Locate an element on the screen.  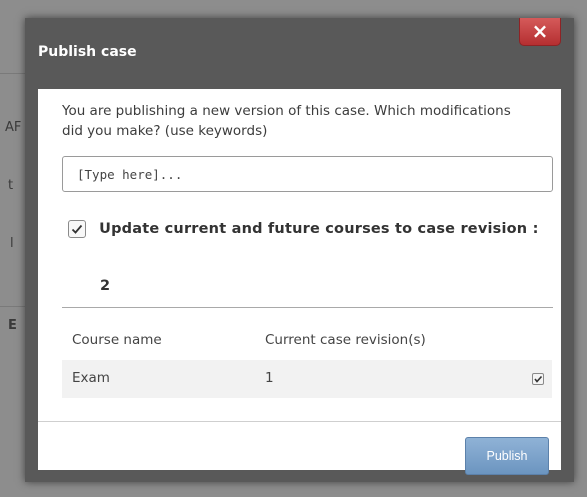
table-row: Exam 1 is located at coordinates (307, 379).